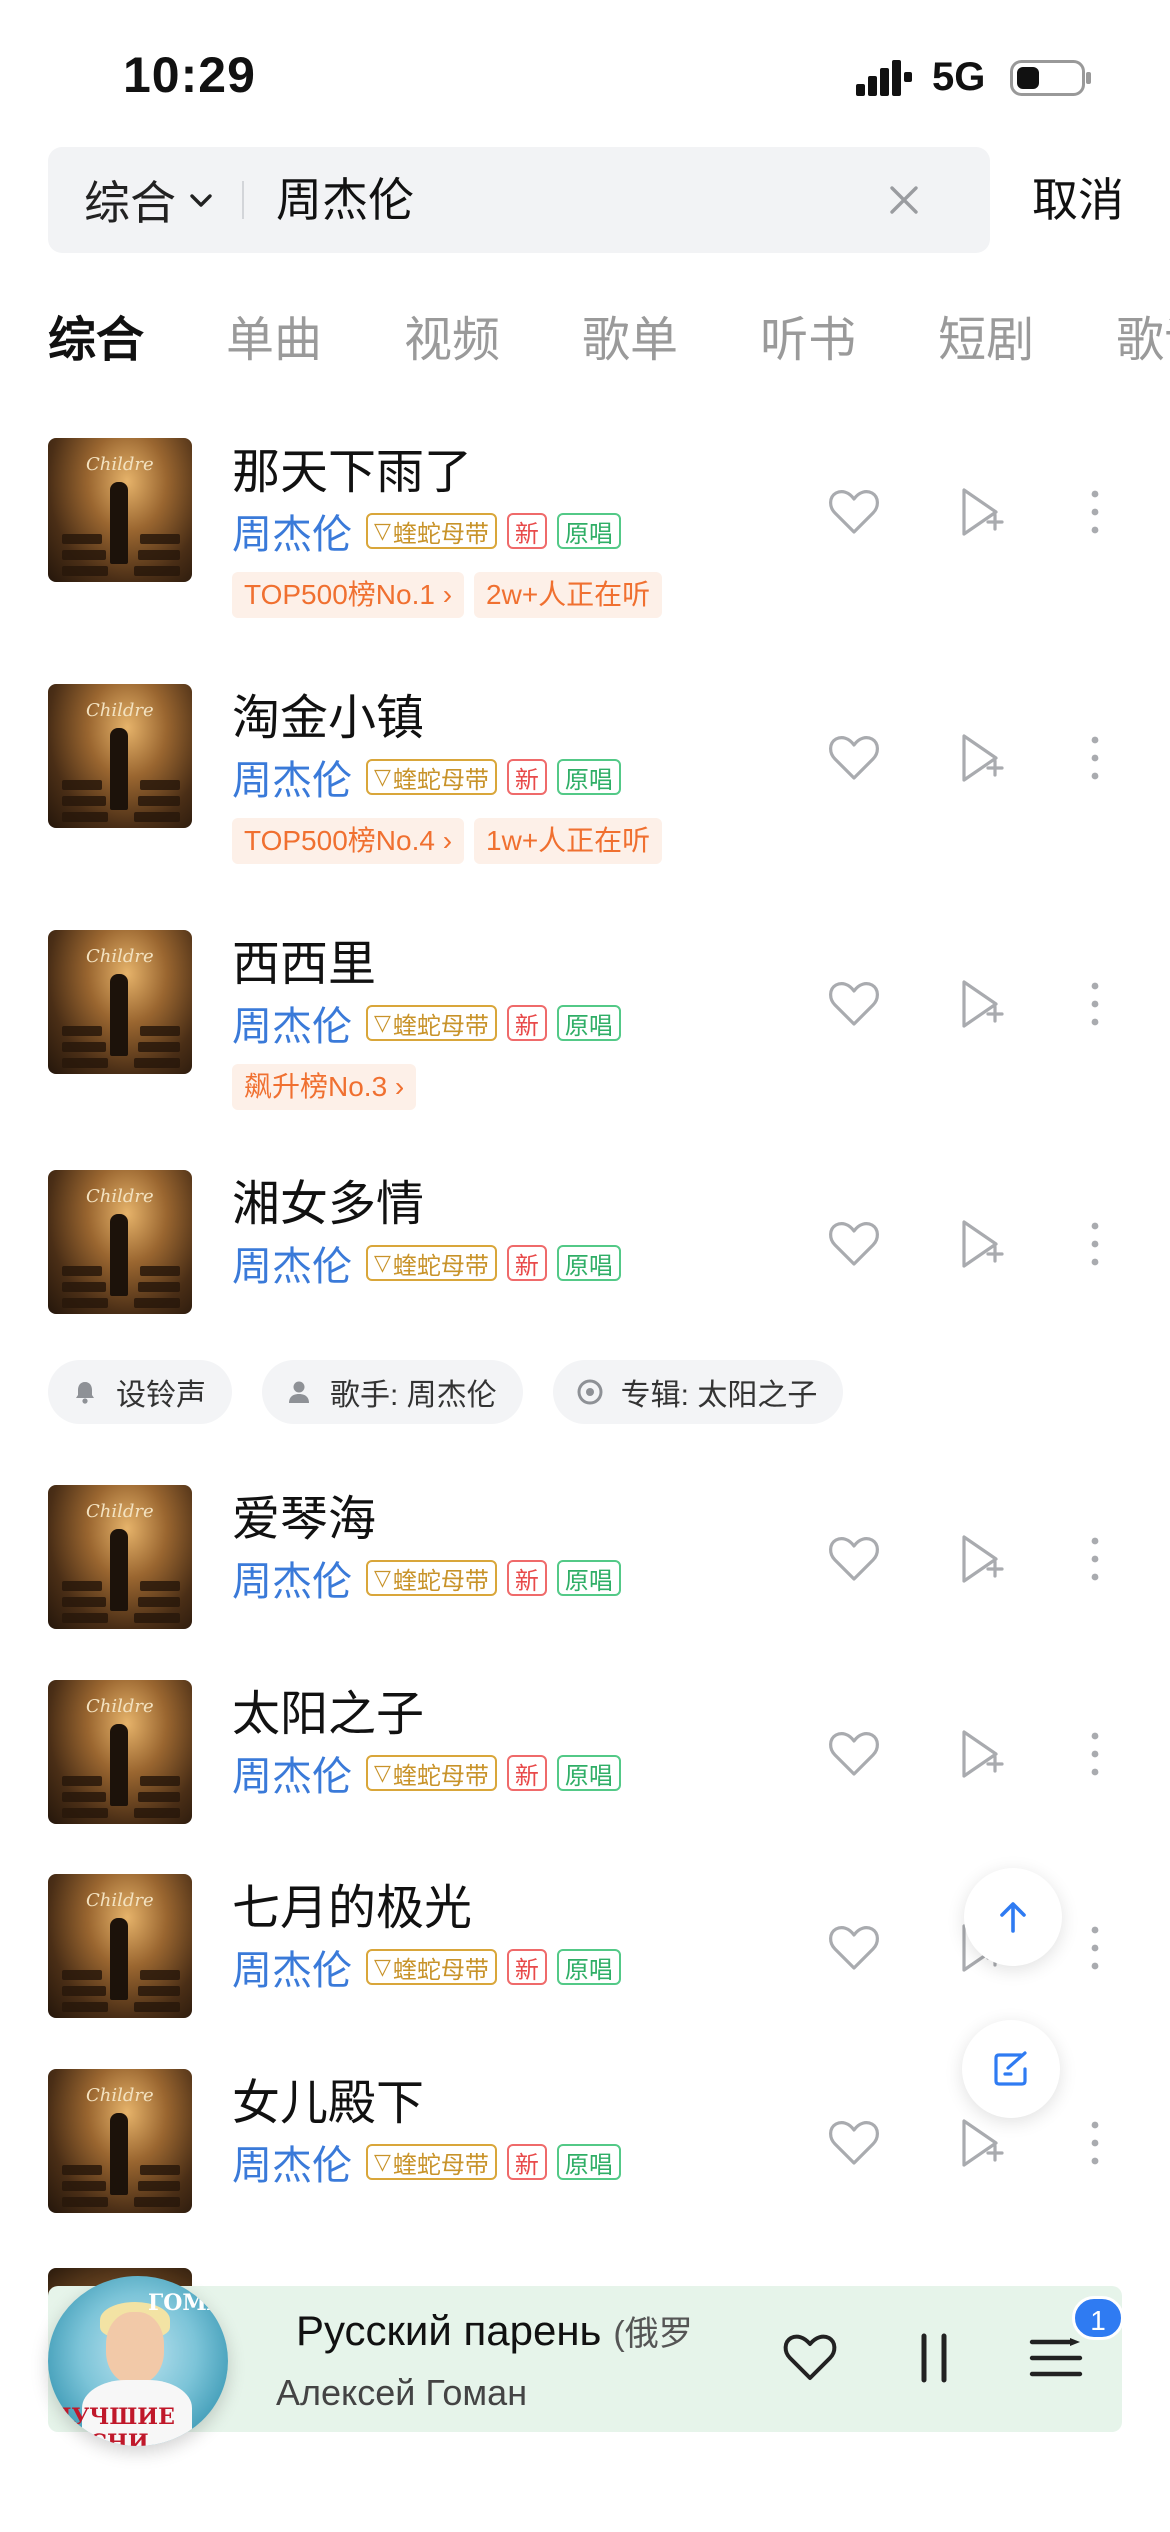 The image size is (1170, 2532). Describe the element at coordinates (348, 595) in the screenshot. I see `chart-rank-badge: TOP500榜No.1 ›` at that location.